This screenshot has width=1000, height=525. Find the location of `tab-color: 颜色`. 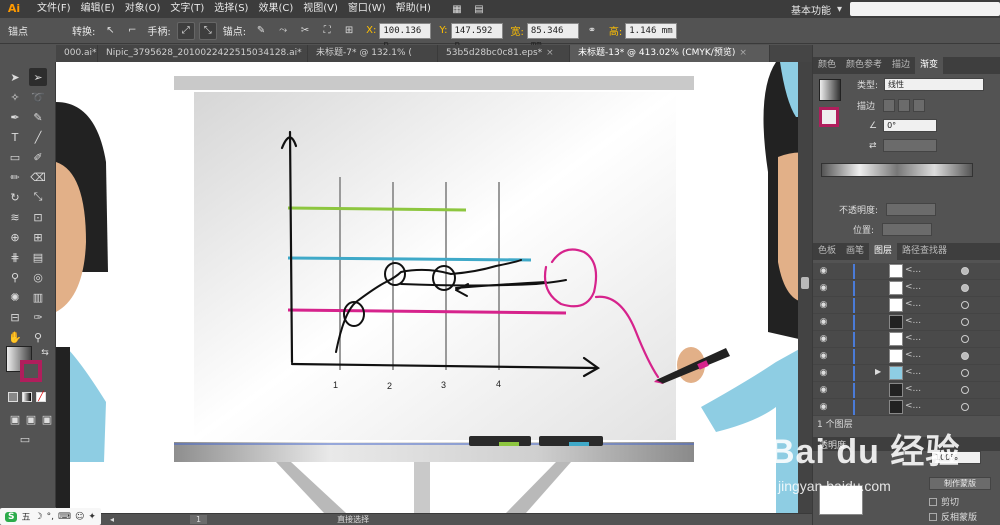

tab-color: 颜色 is located at coordinates (827, 65).